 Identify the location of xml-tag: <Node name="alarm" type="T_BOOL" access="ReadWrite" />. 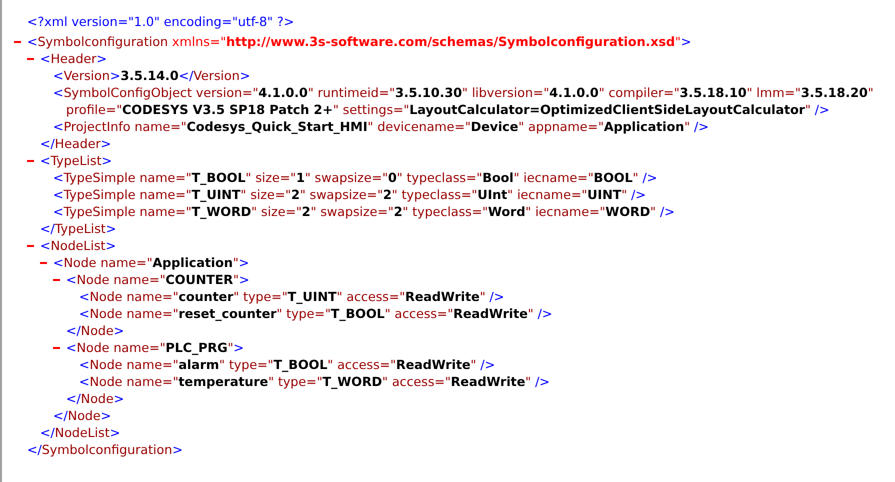
(287, 364).